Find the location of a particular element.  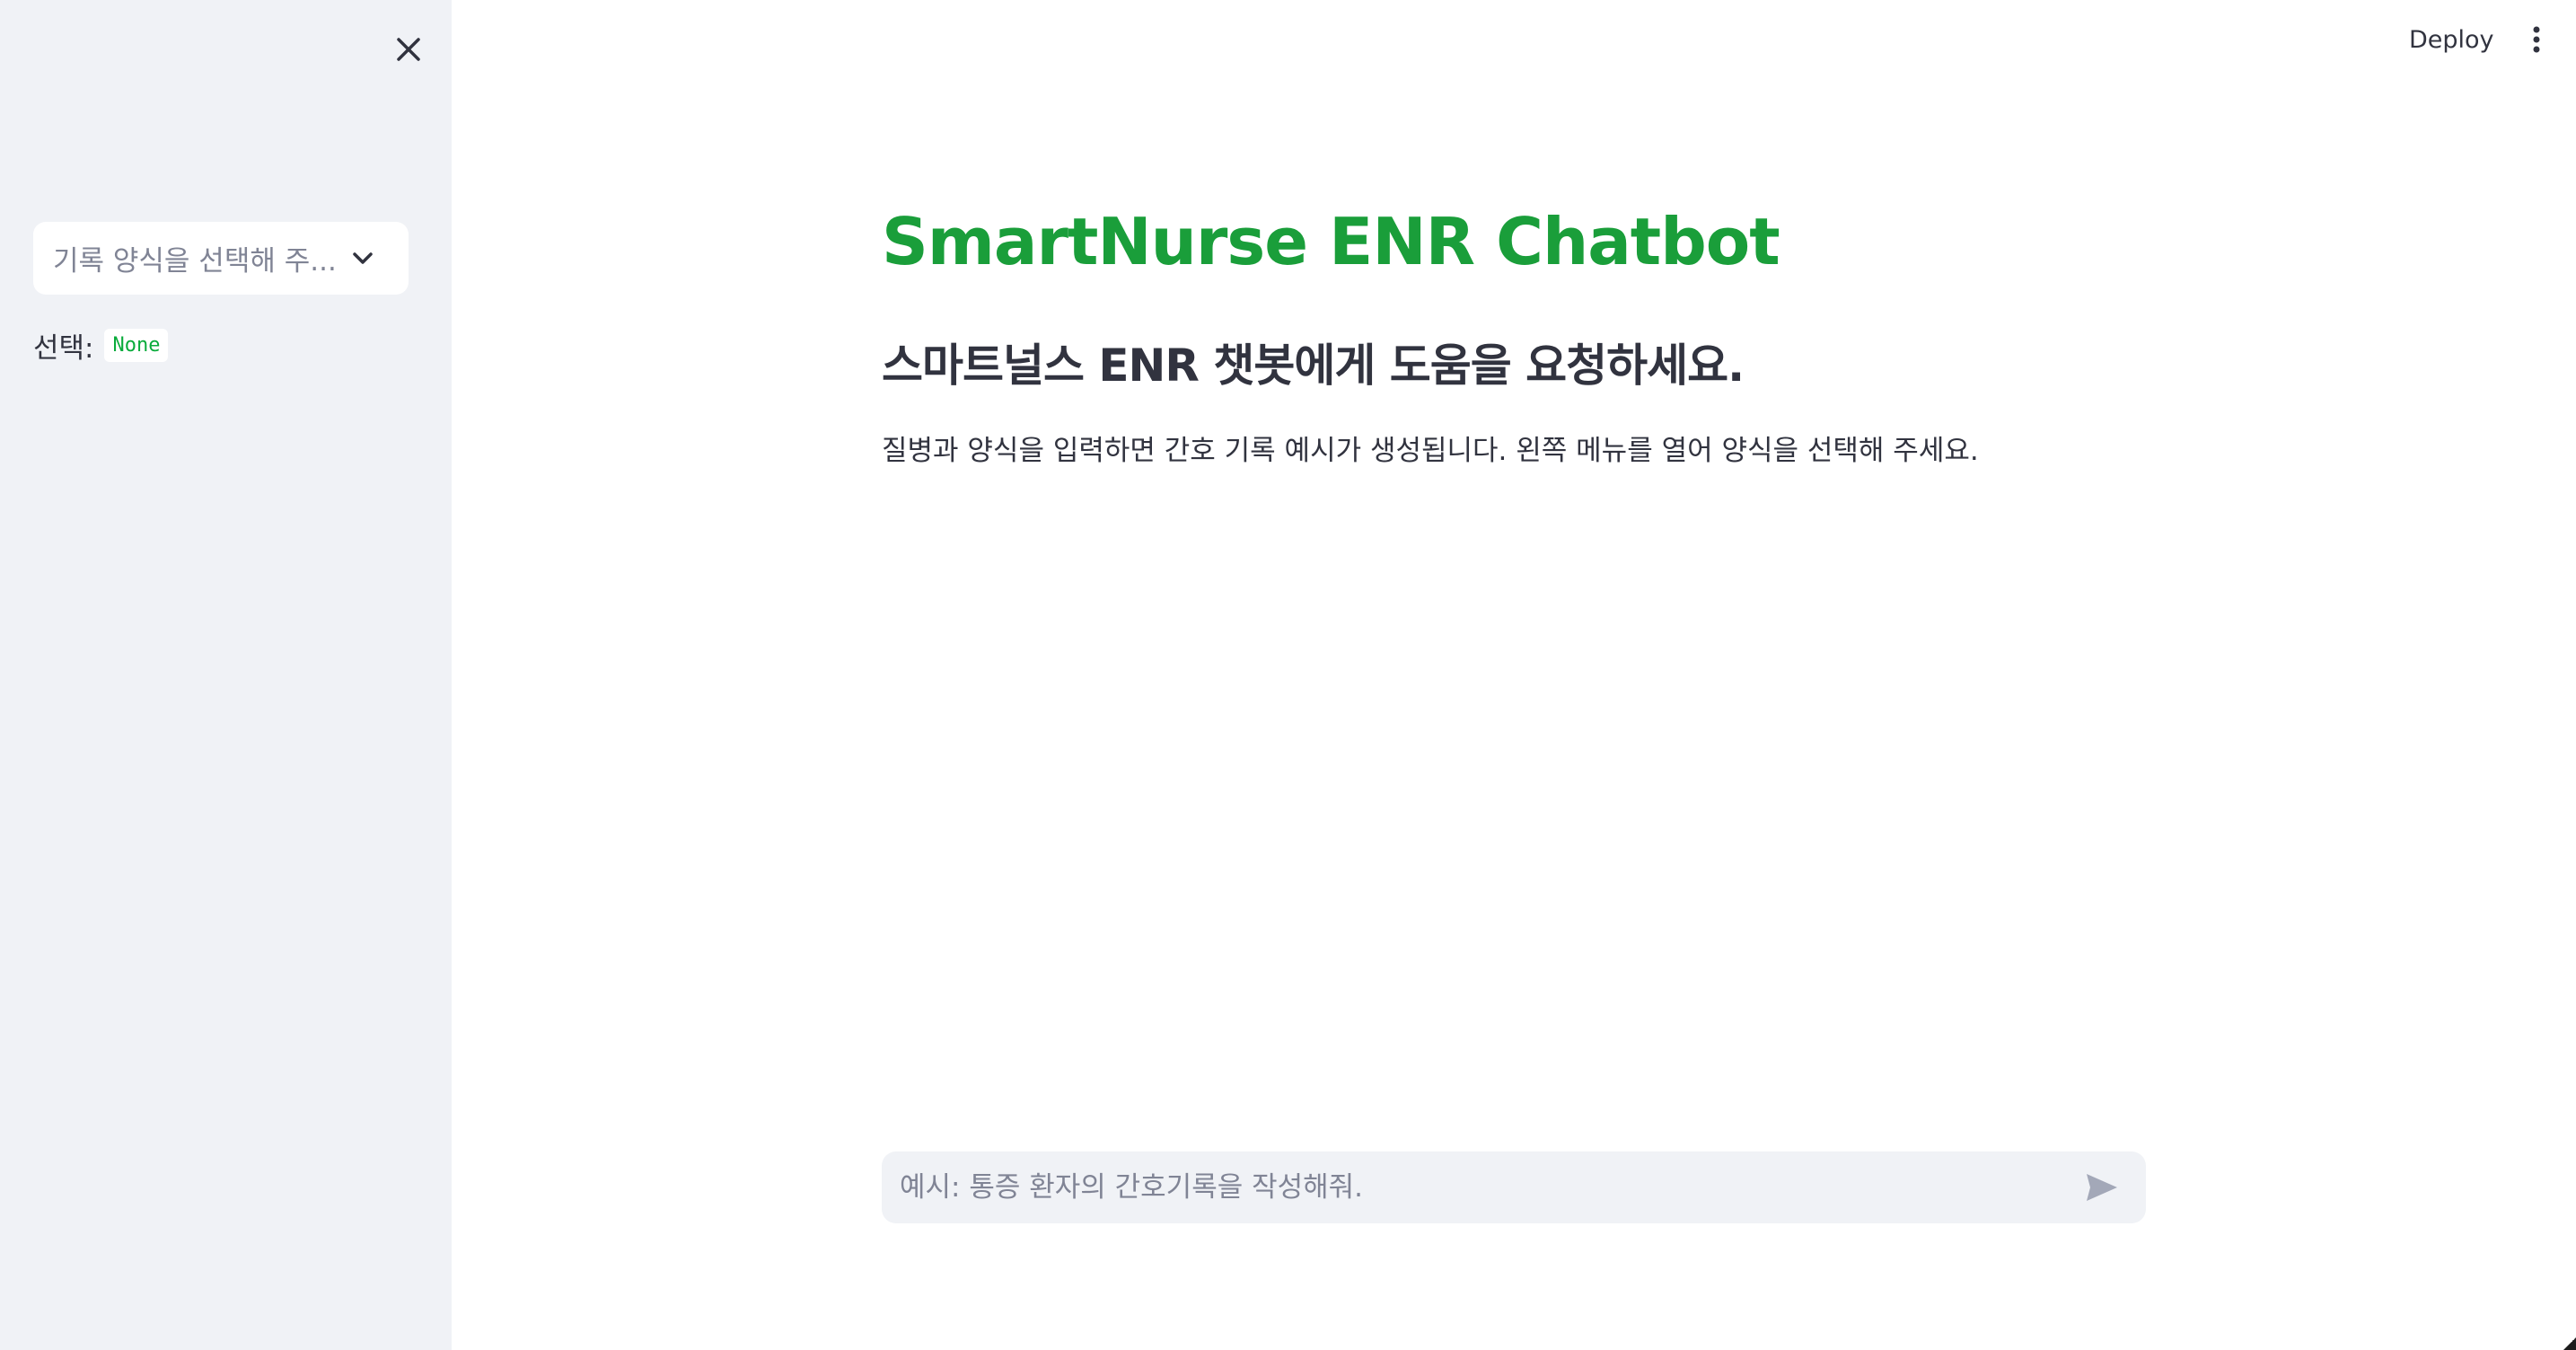

send-button is located at coordinates (2101, 1187).